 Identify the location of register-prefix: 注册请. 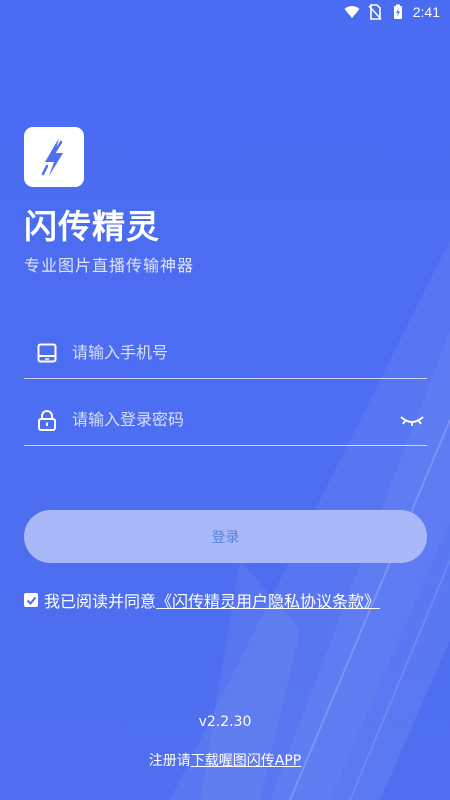
(169, 761).